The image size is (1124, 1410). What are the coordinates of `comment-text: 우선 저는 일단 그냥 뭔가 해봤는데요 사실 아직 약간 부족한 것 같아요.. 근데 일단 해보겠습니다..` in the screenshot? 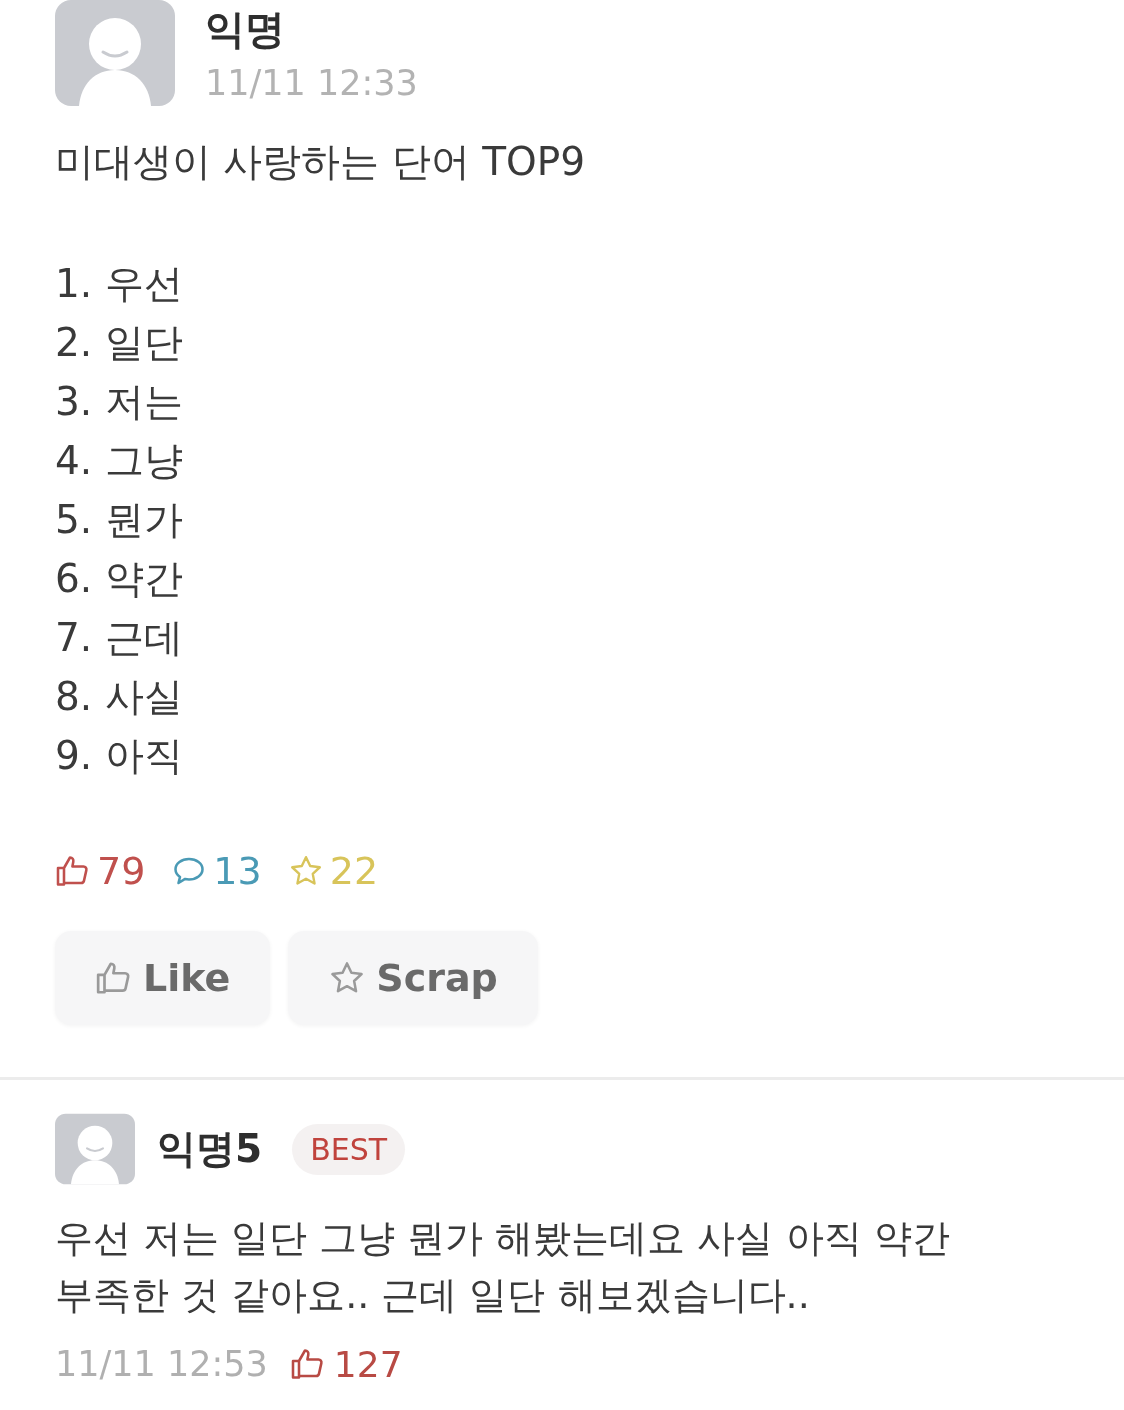 It's located at (503, 1267).